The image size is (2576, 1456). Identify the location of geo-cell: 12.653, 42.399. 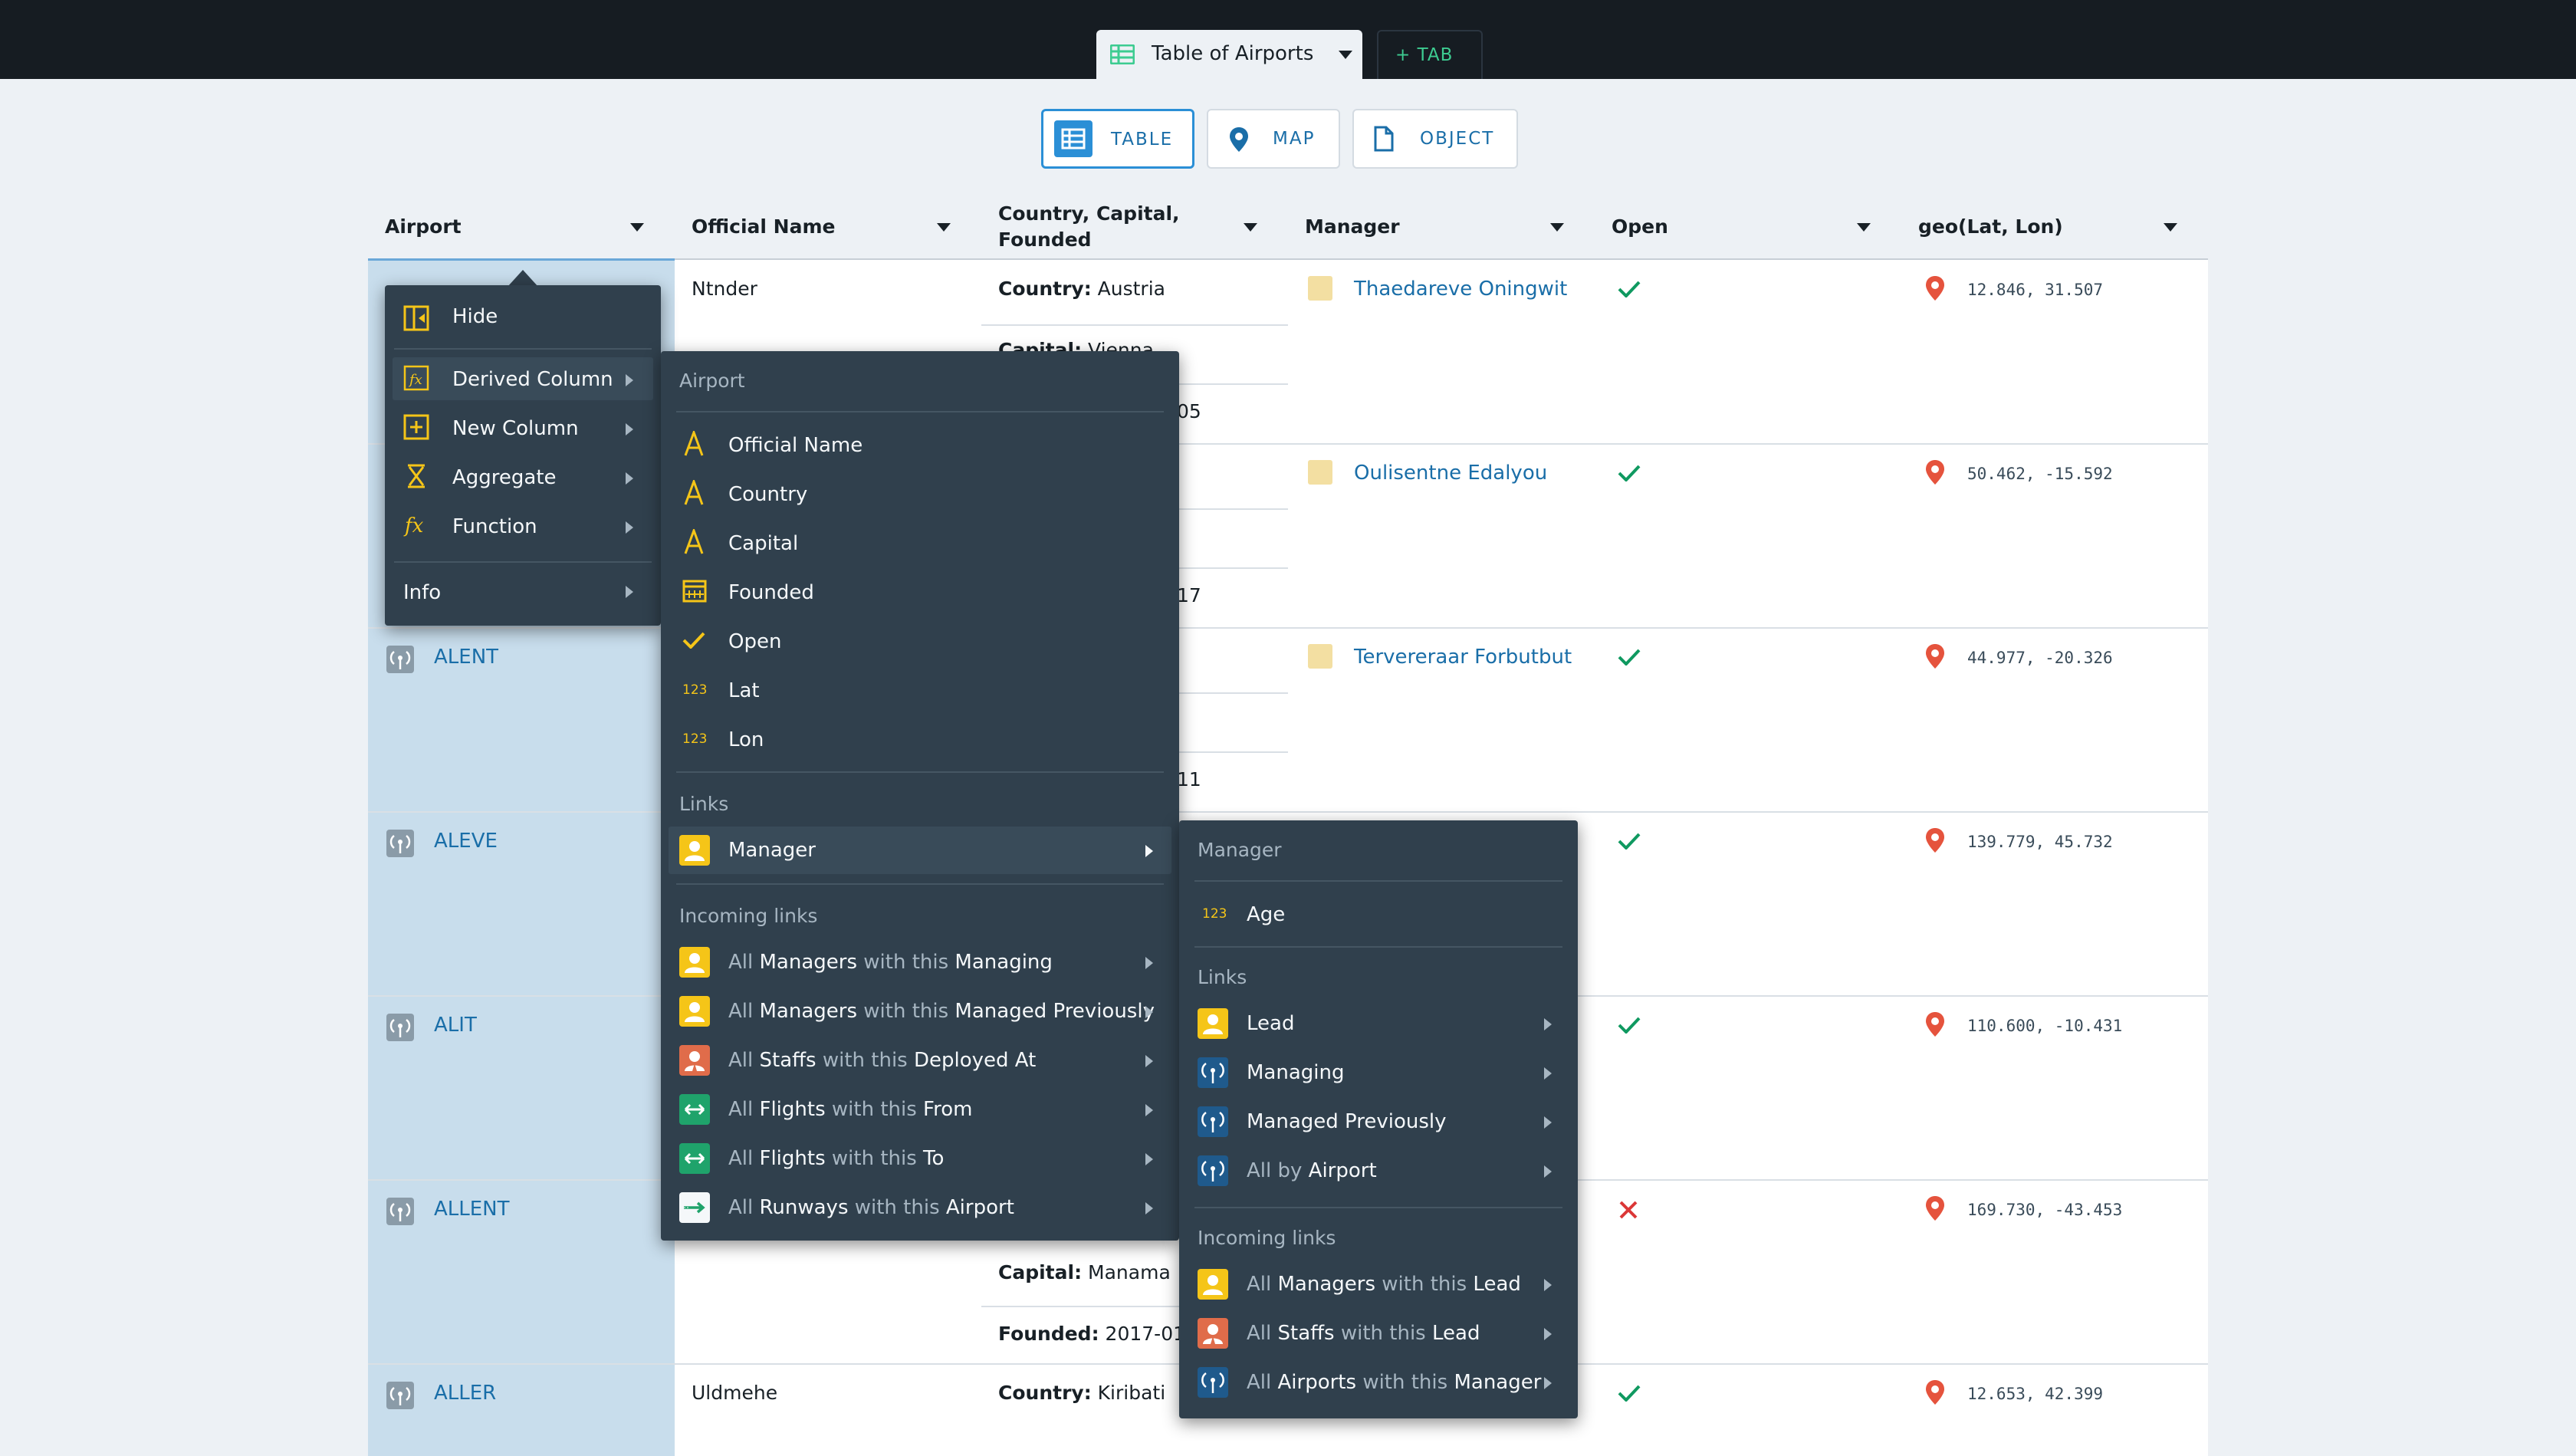
(2036, 1394).